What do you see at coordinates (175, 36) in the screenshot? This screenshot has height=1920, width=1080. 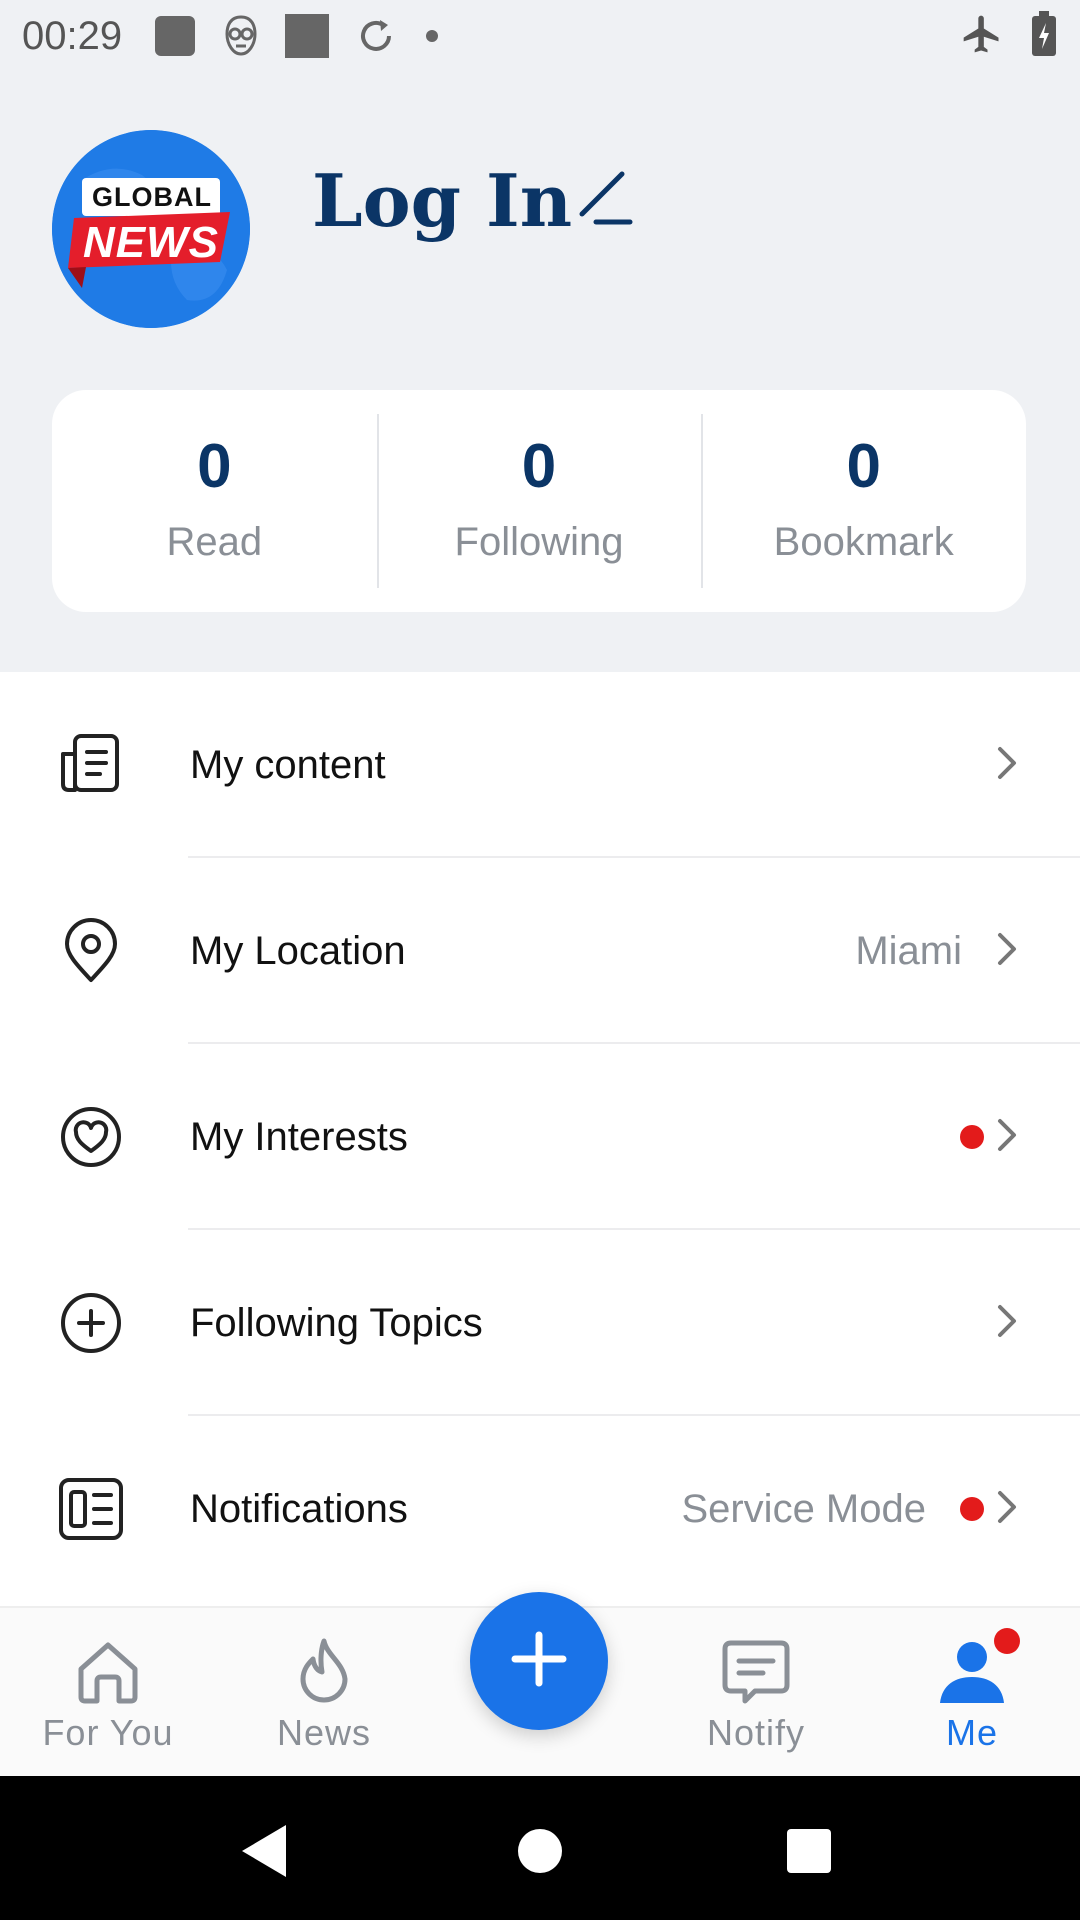 I see `square-app-icon` at bounding box center [175, 36].